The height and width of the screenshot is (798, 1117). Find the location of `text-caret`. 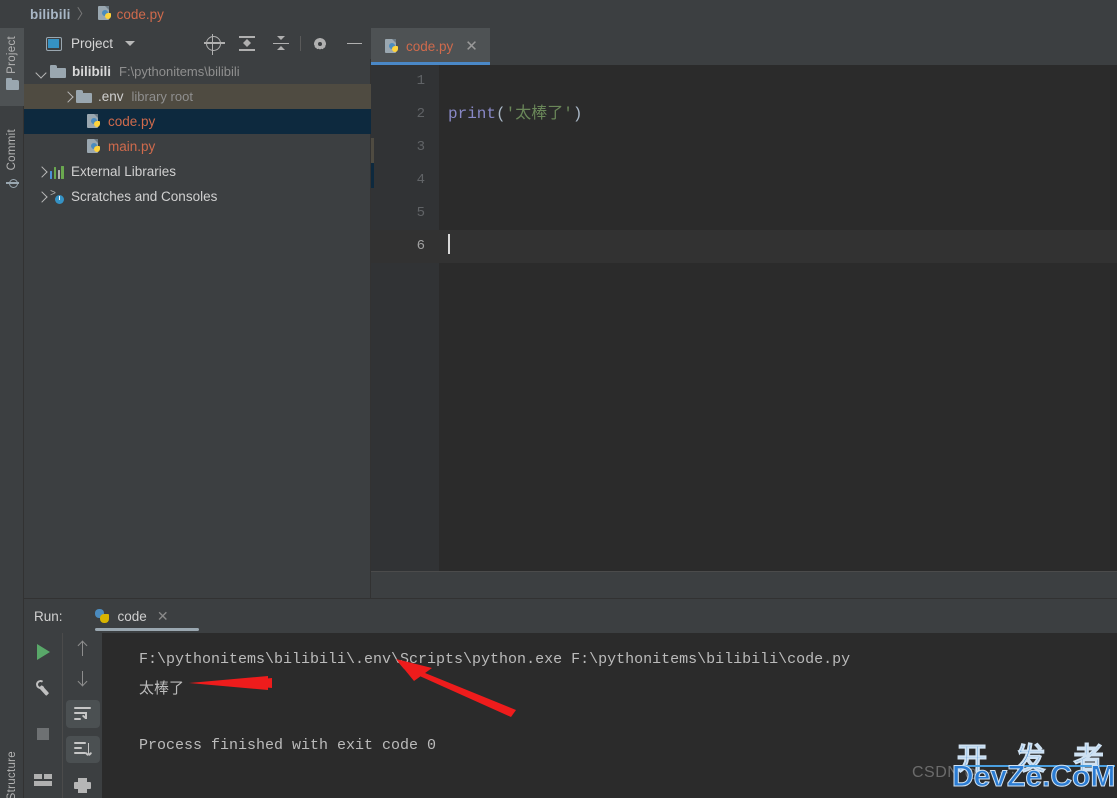

text-caret is located at coordinates (449, 244).